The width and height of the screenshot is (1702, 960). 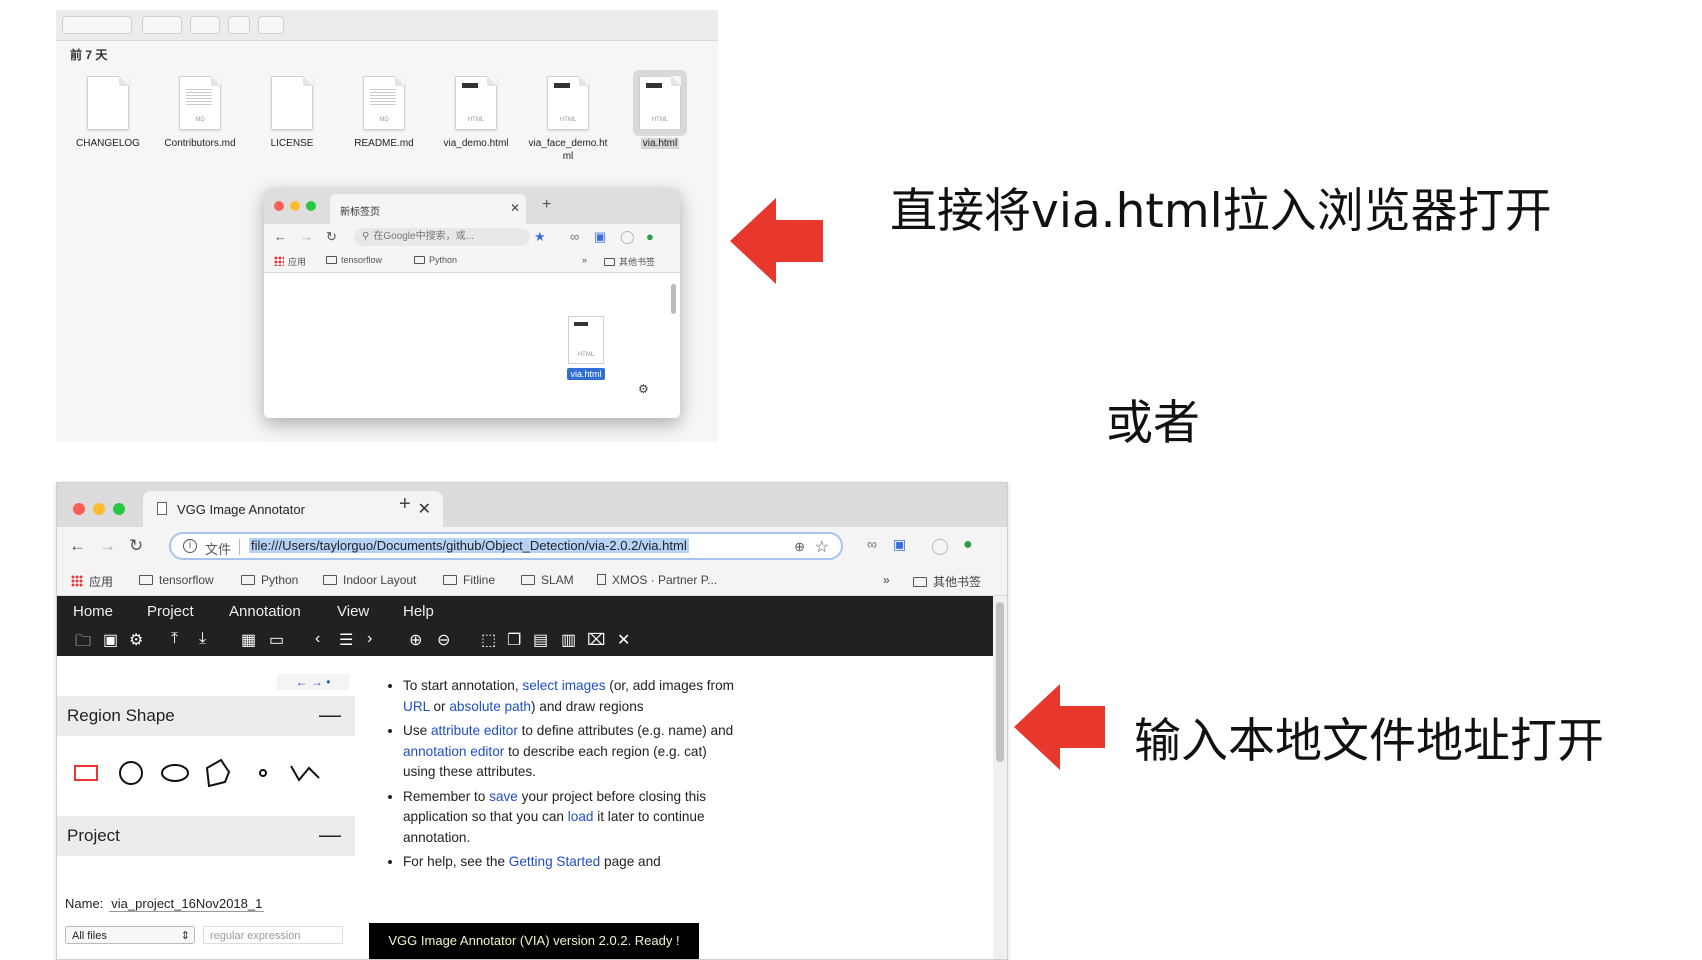 I want to click on menu-help: Help, so click(x=418, y=611).